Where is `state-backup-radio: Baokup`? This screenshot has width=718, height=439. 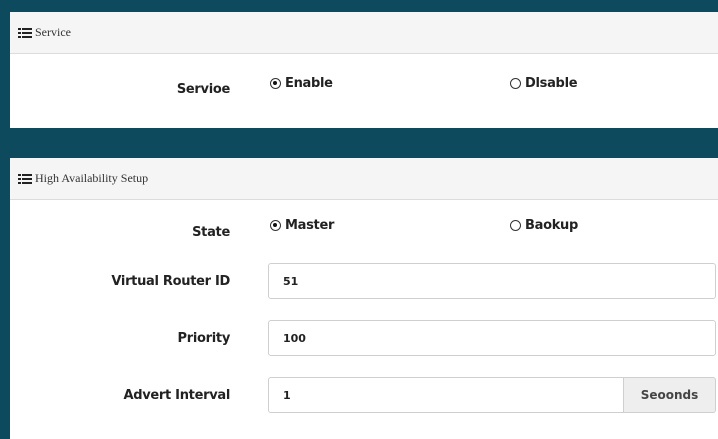
state-backup-radio: Baokup is located at coordinates (544, 225).